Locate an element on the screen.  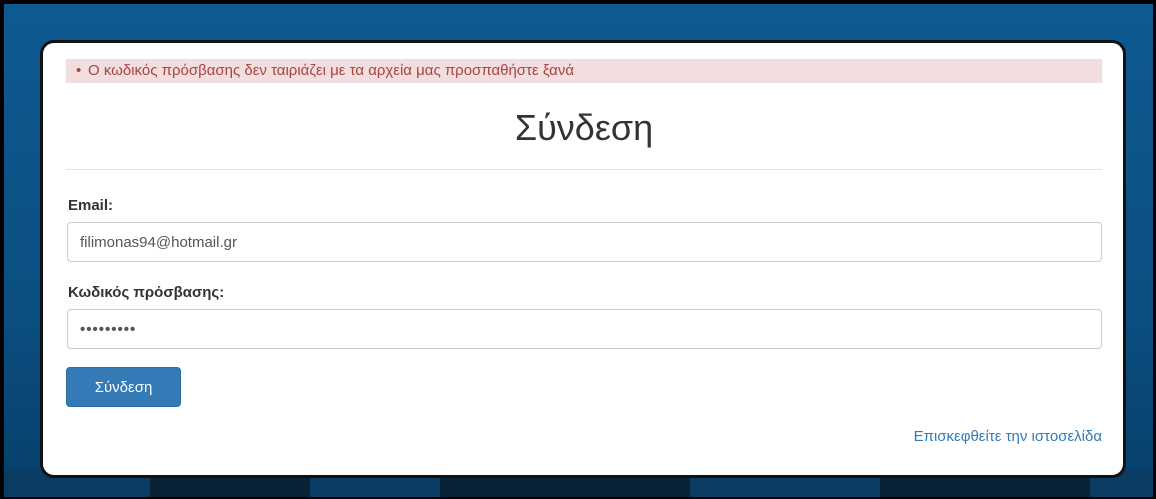
page-title: Σύνδεση is located at coordinates (584, 127).